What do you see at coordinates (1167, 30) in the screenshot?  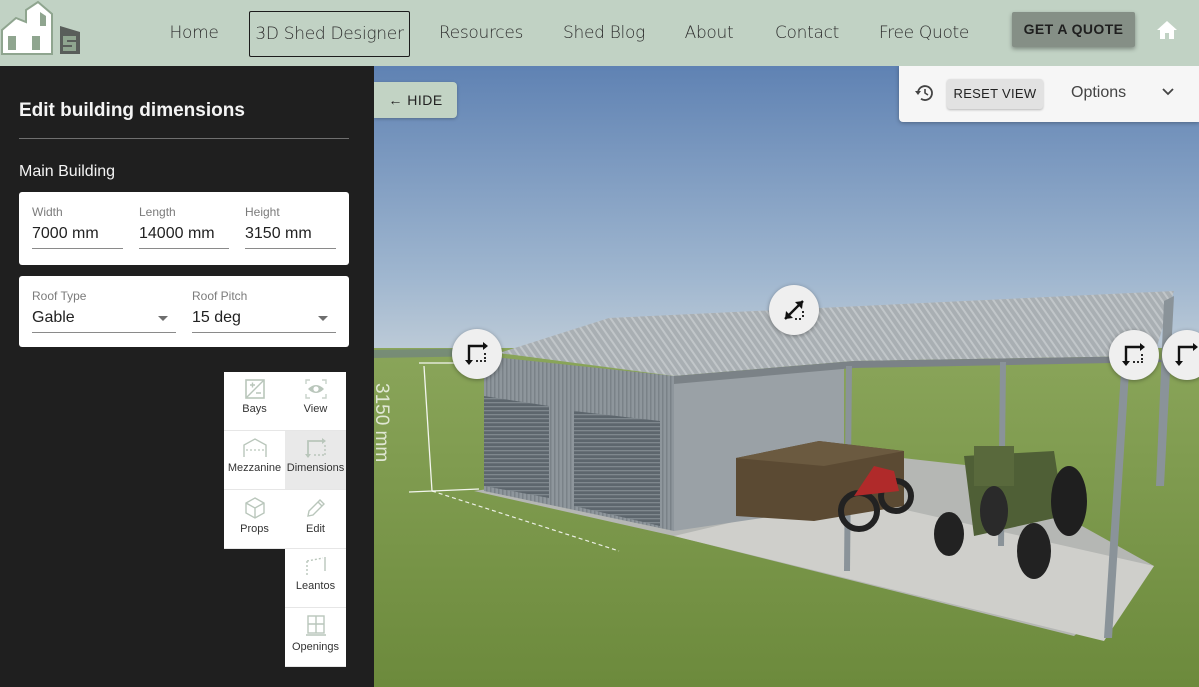 I see `home-icon` at bounding box center [1167, 30].